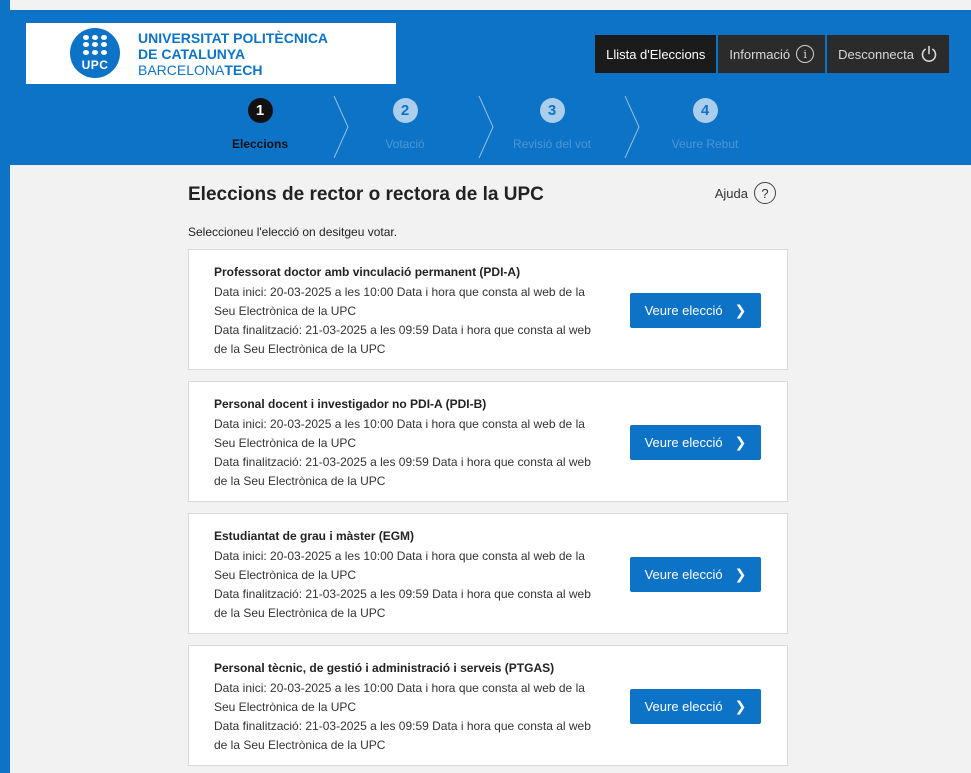  What do you see at coordinates (95, 65) in the screenshot?
I see `logo-mark-text: UPC` at bounding box center [95, 65].